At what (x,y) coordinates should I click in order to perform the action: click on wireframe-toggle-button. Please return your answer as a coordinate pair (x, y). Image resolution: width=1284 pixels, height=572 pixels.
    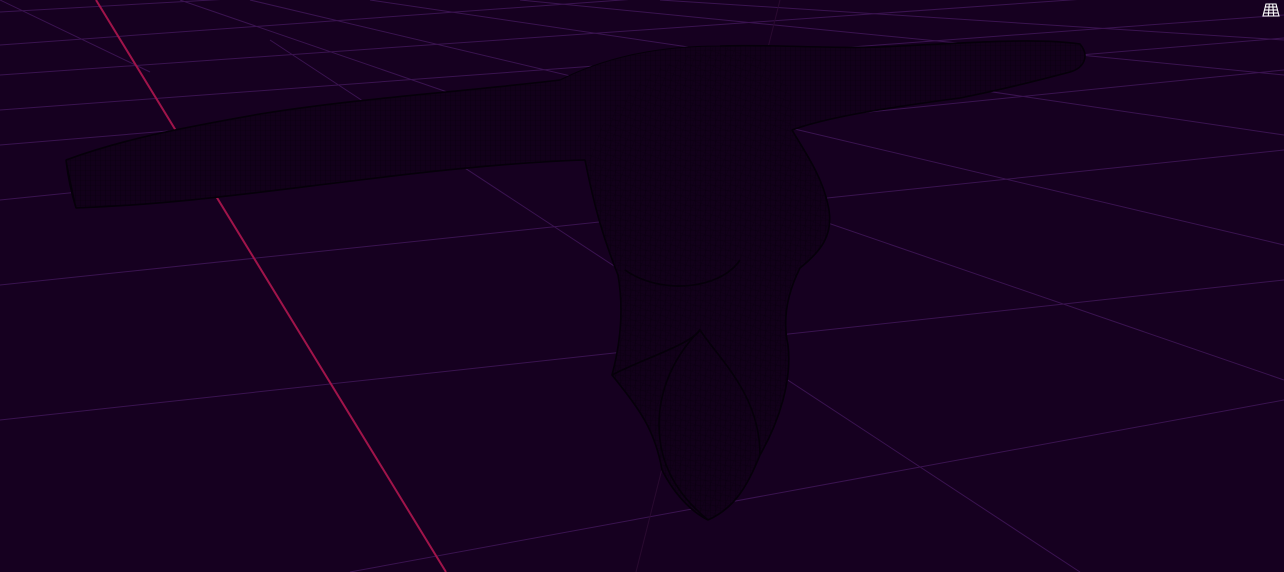
    Looking at the image, I should click on (1271, 10).